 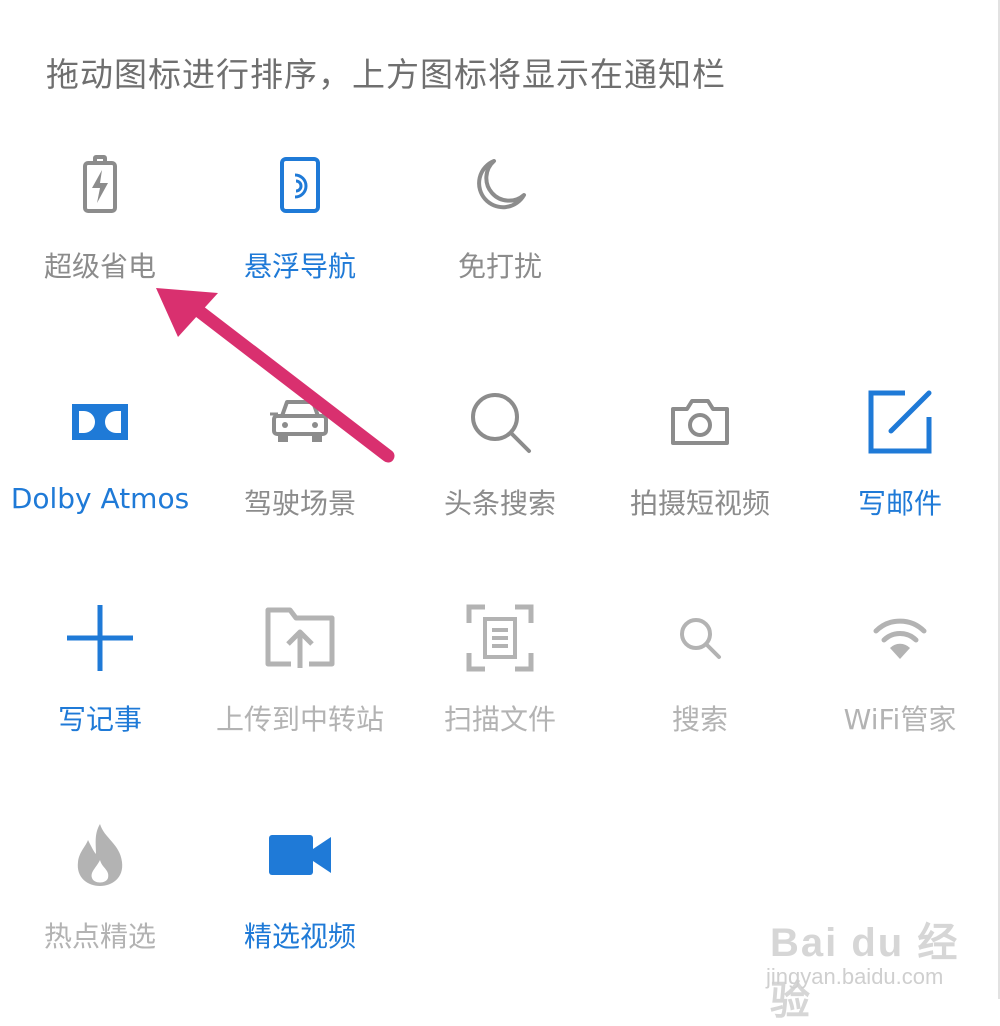 I want to click on tile-label: 写记事, so click(x=99, y=719).